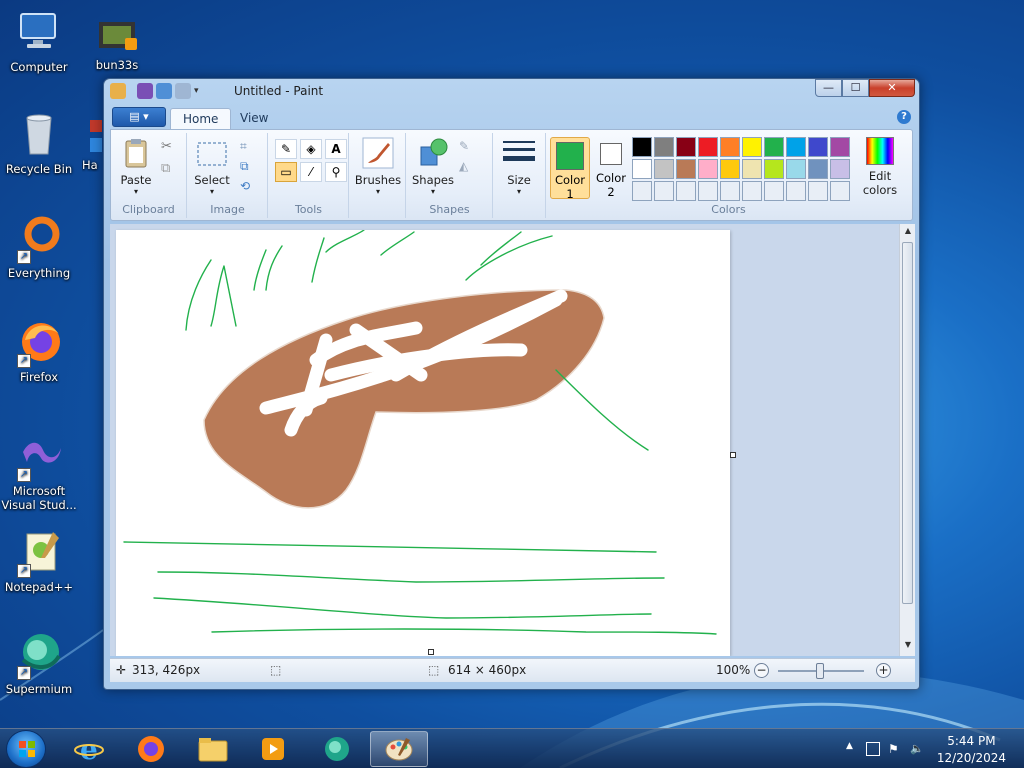 The width and height of the screenshot is (1024, 768). Describe the element at coordinates (468, 168) in the screenshot. I see `fill-icon: ◭` at that location.